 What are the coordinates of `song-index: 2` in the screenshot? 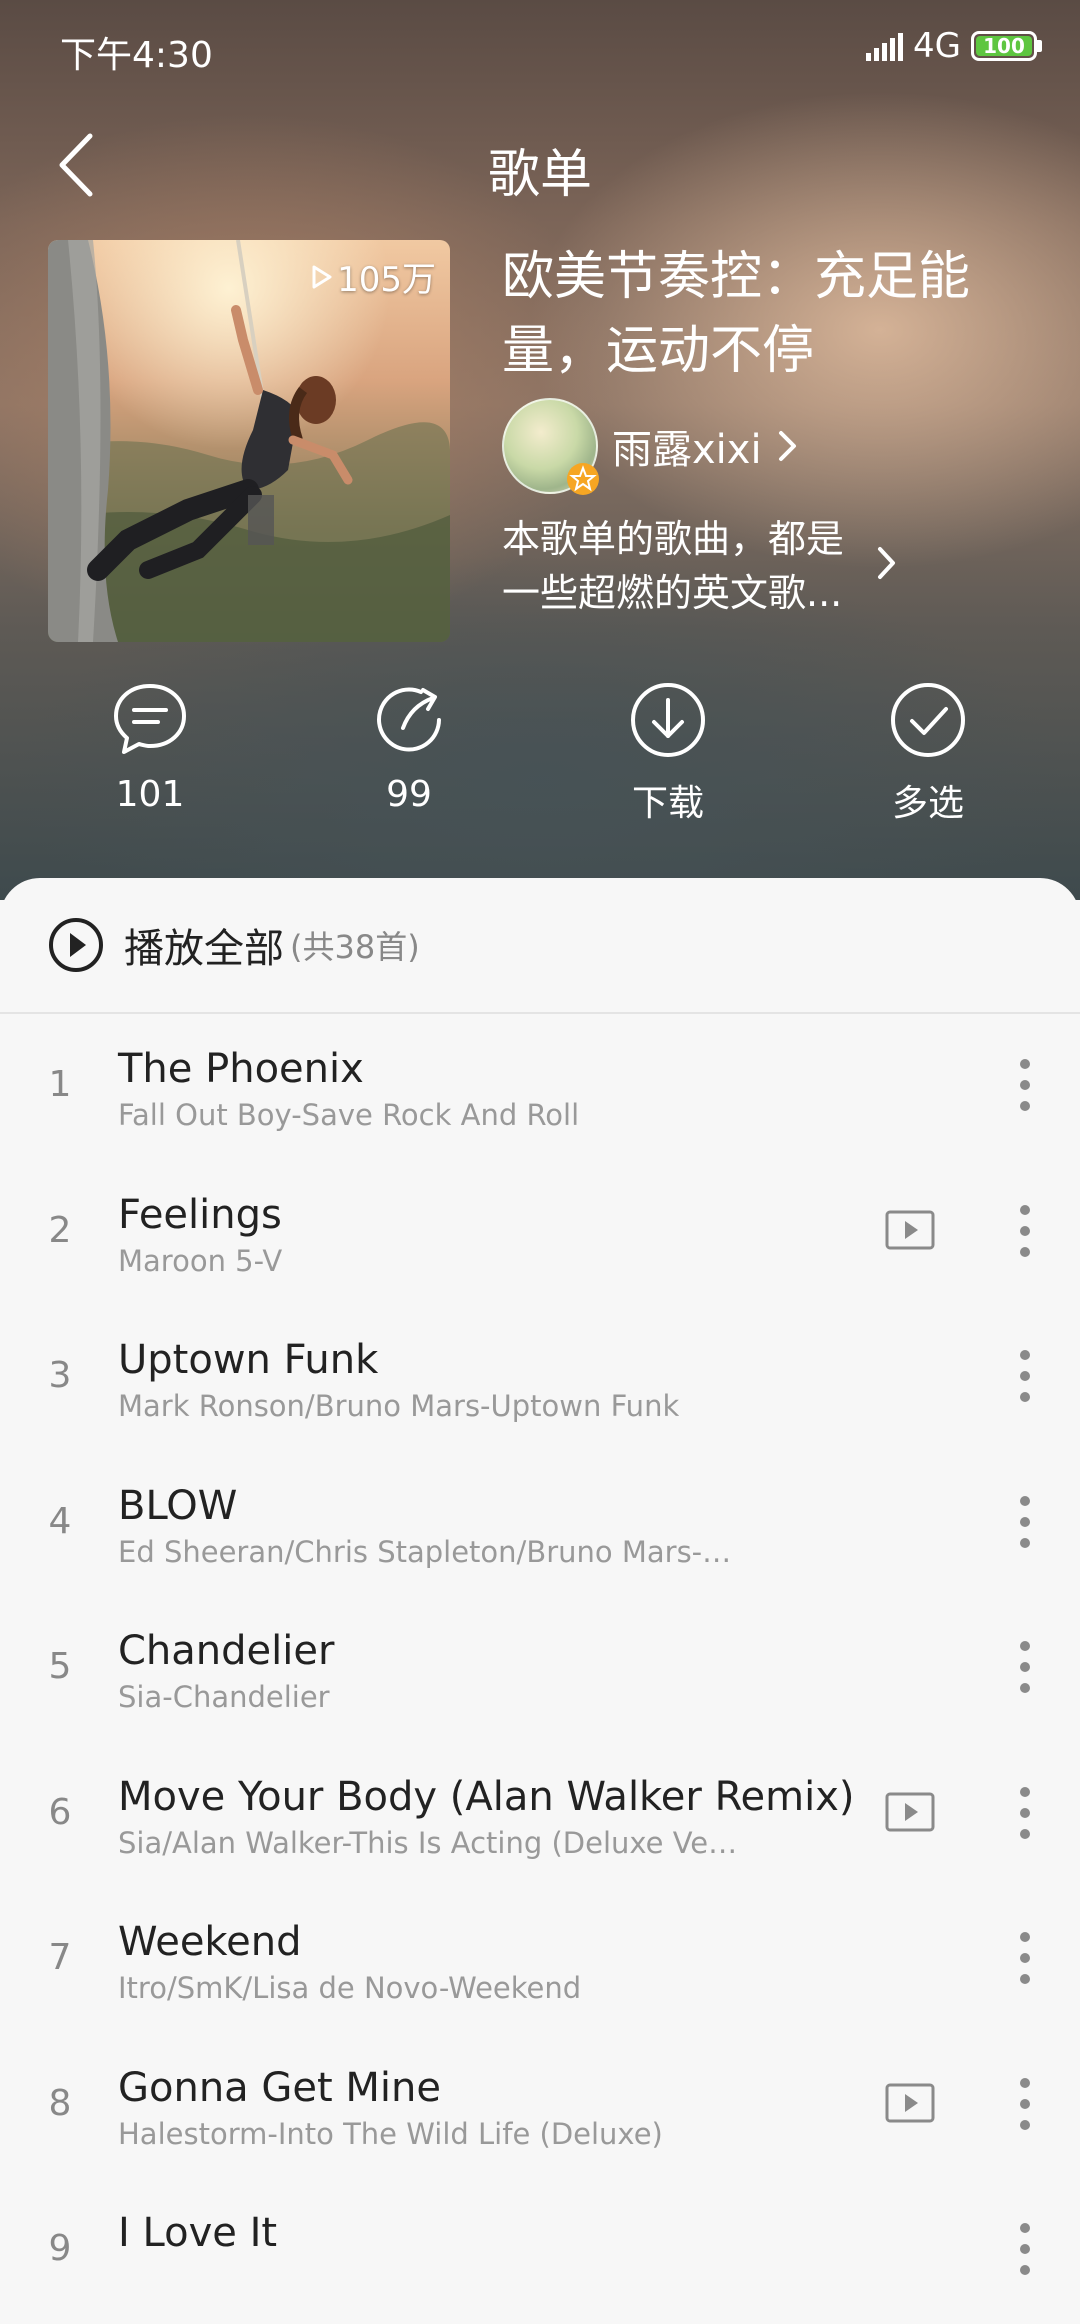 It's located at (60, 1230).